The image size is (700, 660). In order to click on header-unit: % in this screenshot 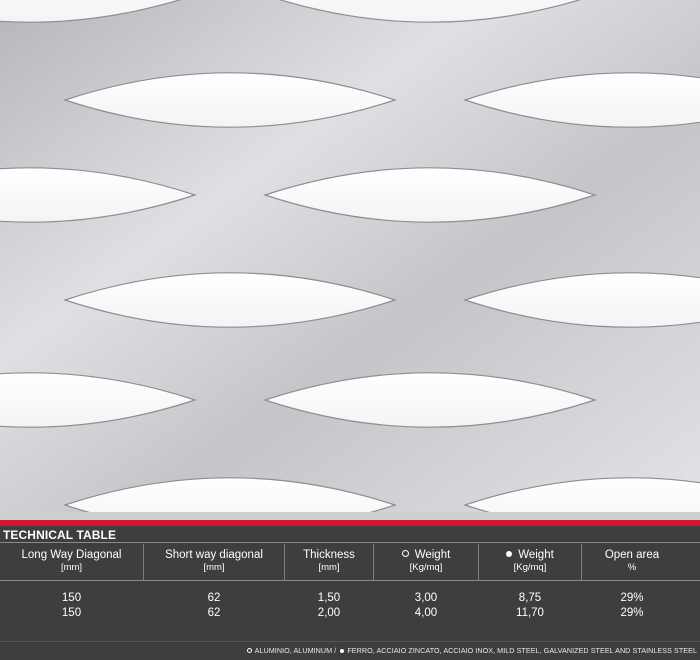, I will do `click(632, 567)`.